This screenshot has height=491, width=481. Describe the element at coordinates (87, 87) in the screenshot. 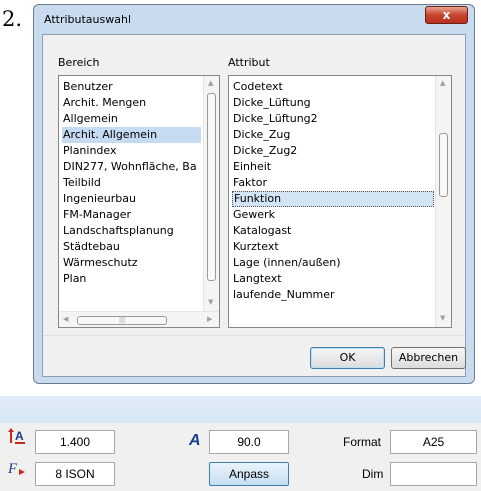

I see `bereich-item-benutzer: Benutzer` at that location.